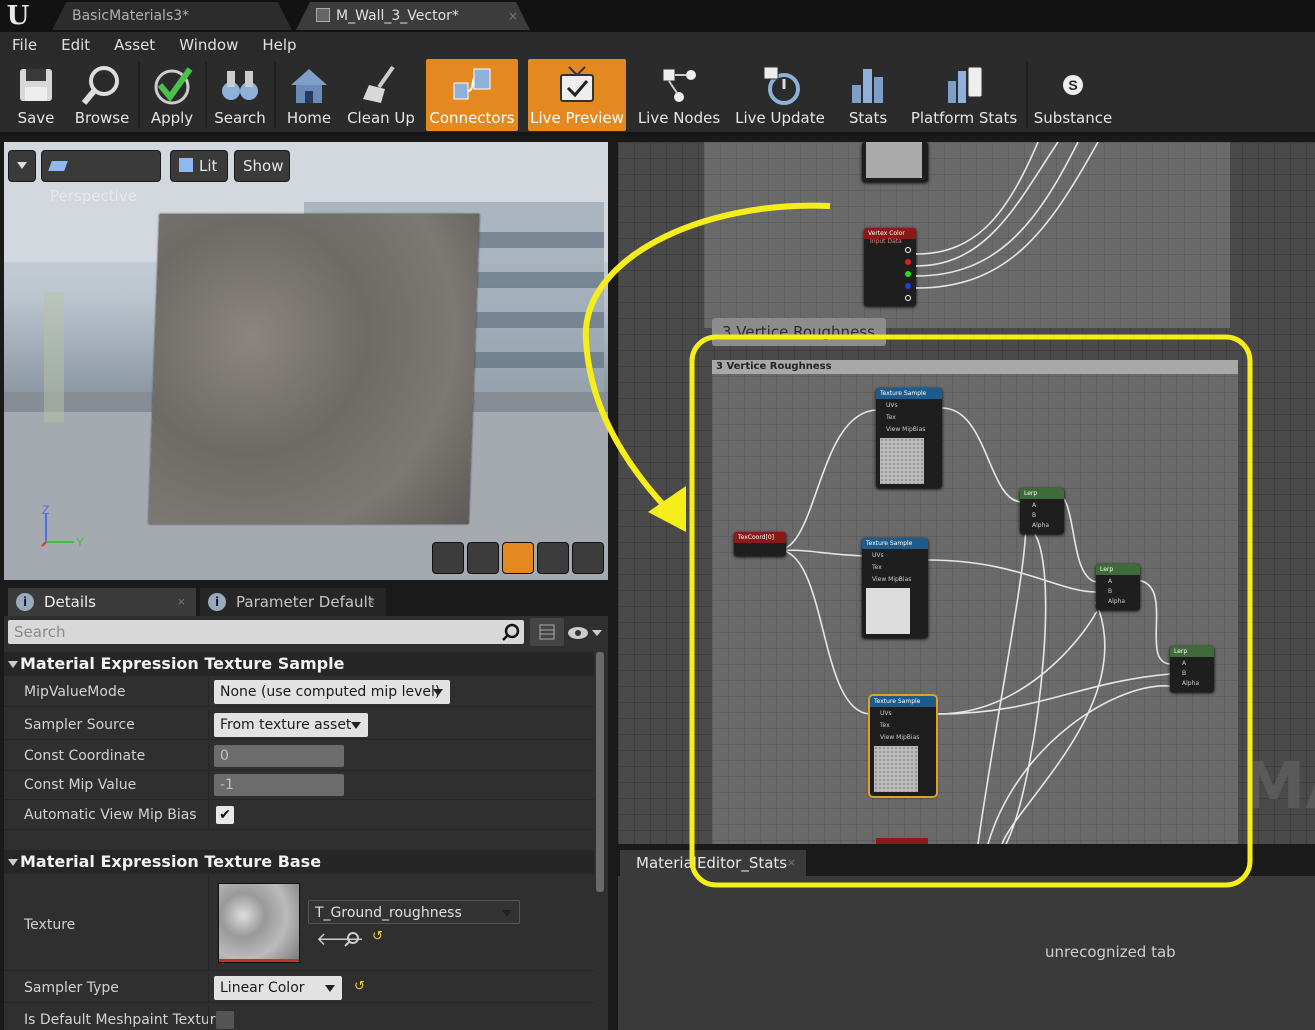  Describe the element at coordinates (379, 84) in the screenshot. I see `broom-icon` at that location.